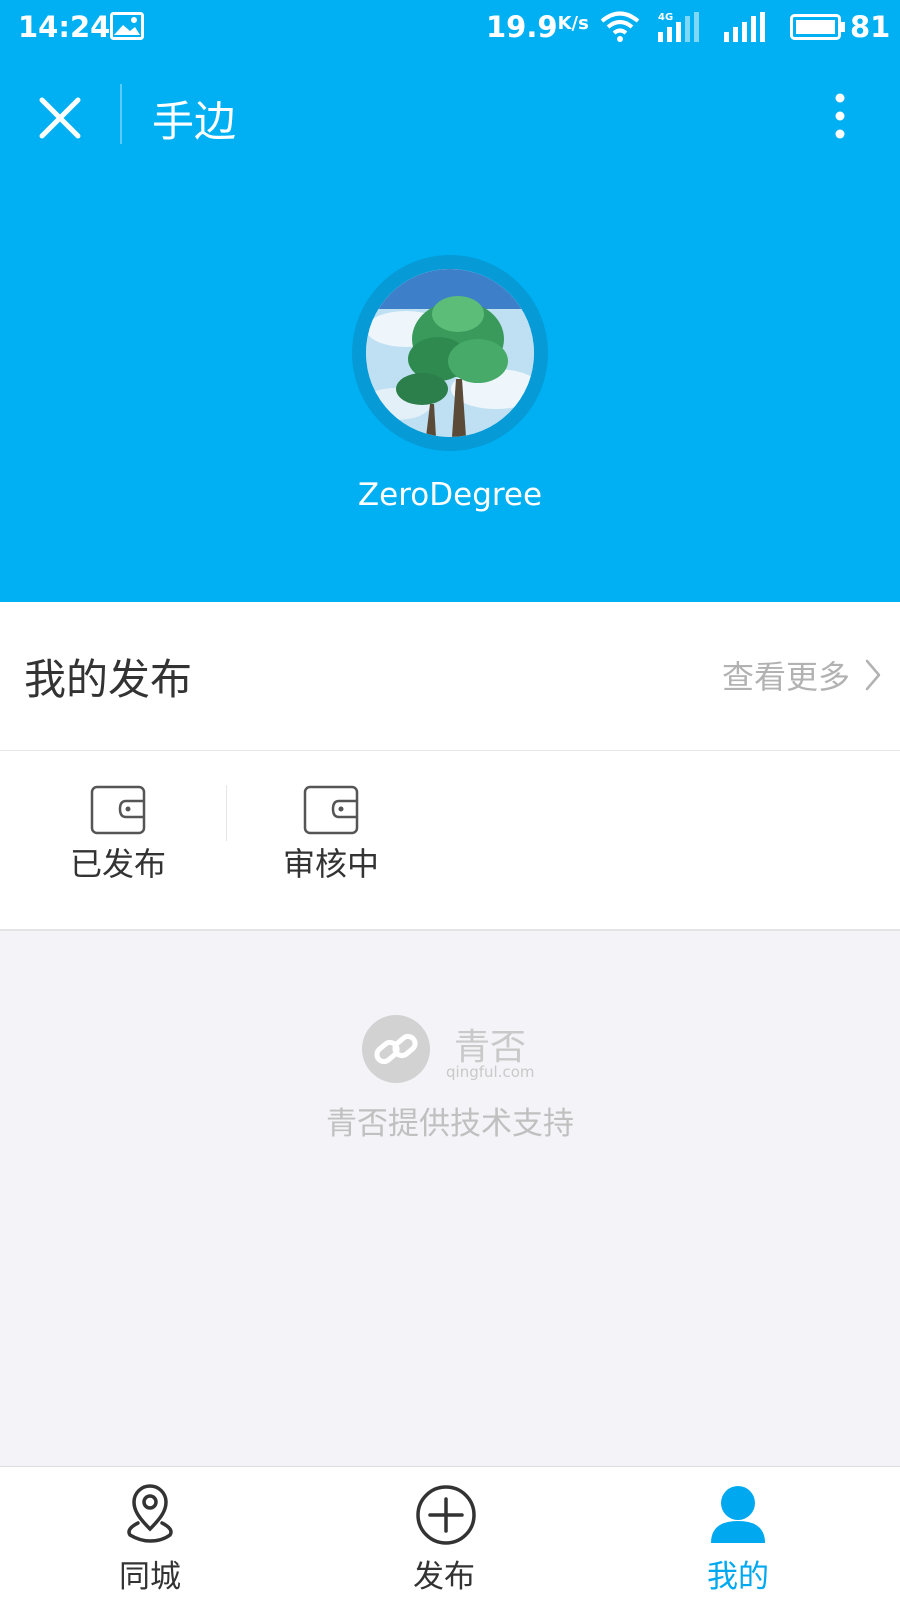  Describe the element at coordinates (665, 17) in the screenshot. I see `network-type-label: 4G` at that location.